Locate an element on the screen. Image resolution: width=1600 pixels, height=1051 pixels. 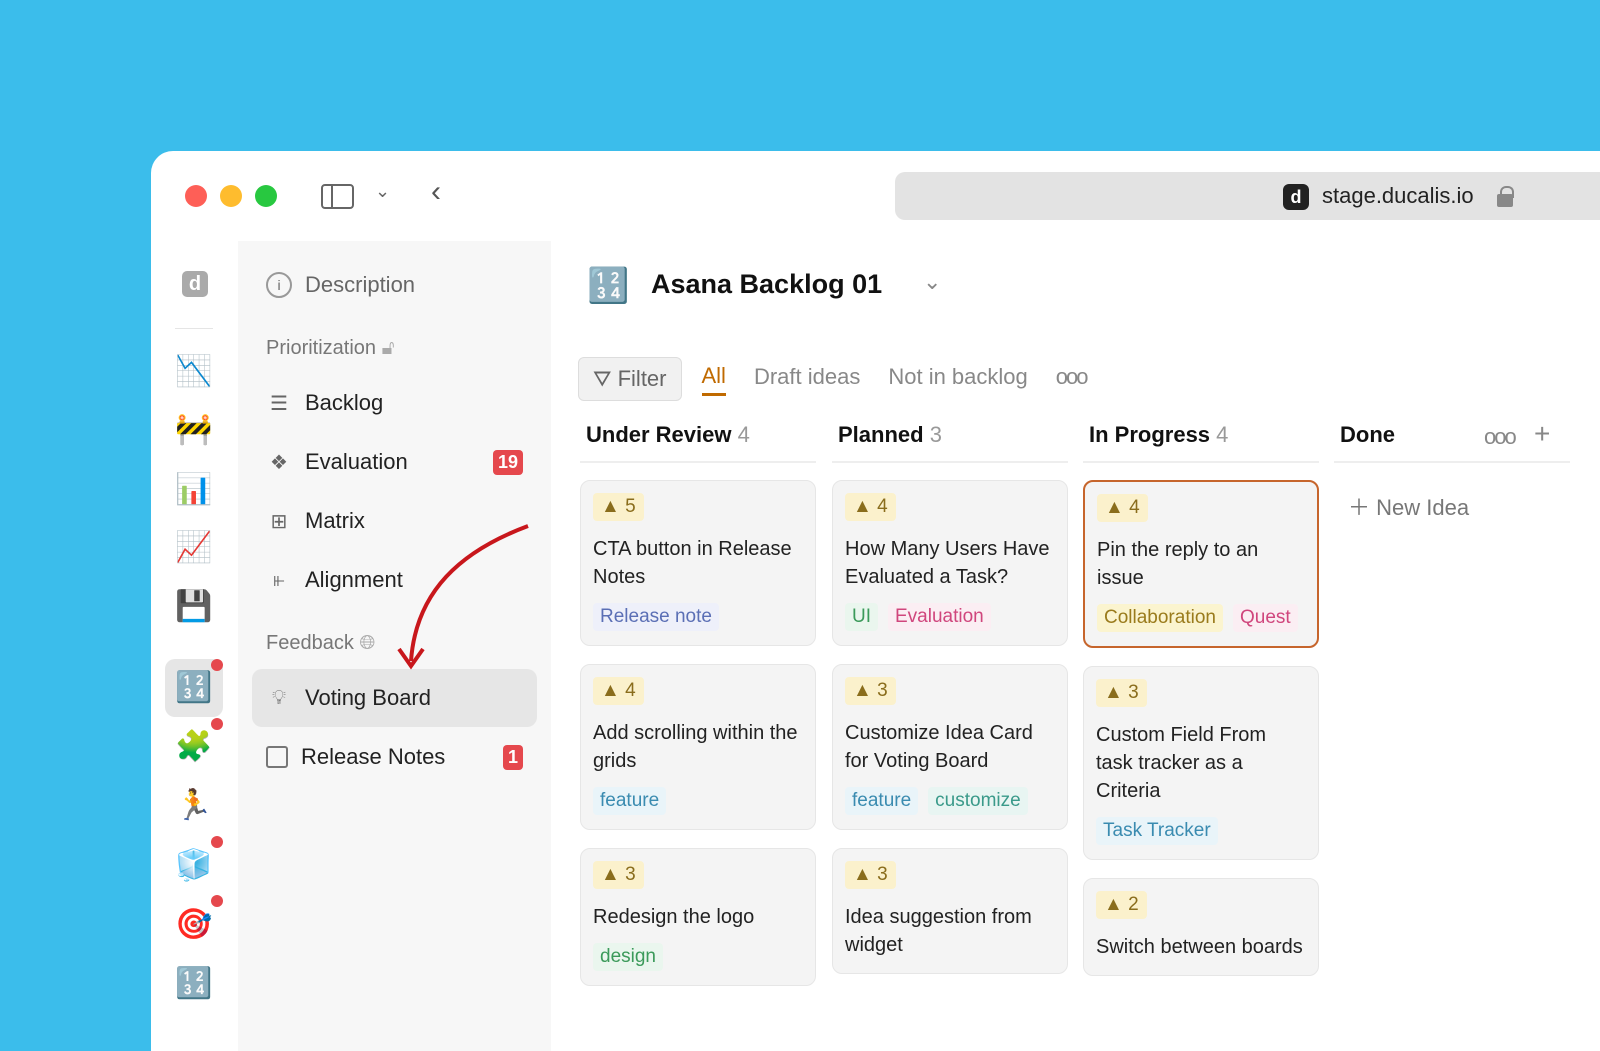
vote-badge: ▲ 5 is located at coordinates (618, 507).